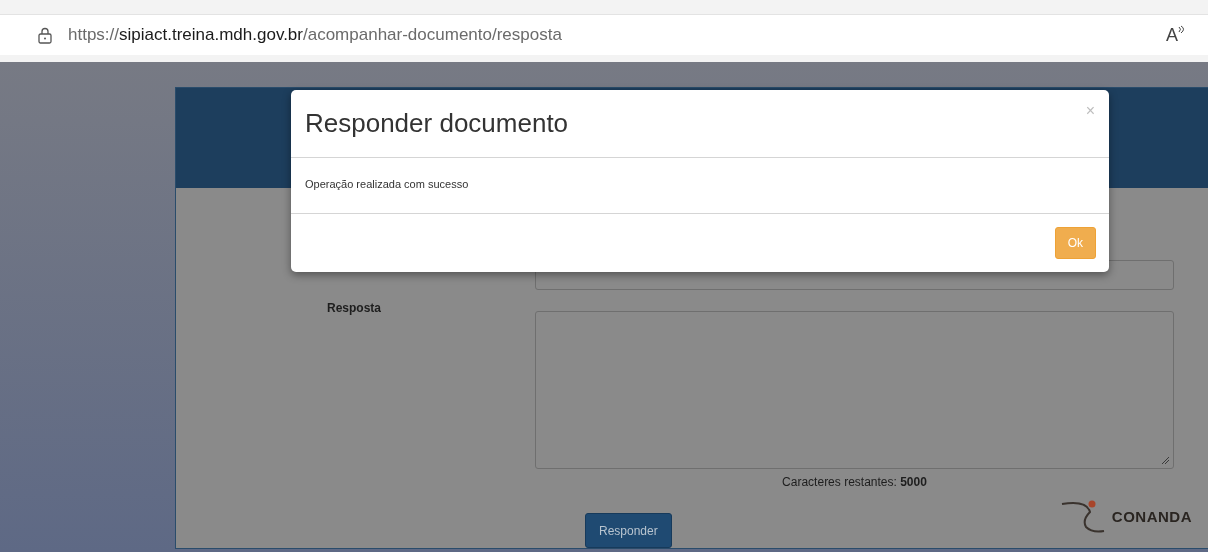 This screenshot has height=552, width=1208. What do you see at coordinates (854, 482) in the screenshot?
I see `character-counter: Caracteres restantes: 5000` at bounding box center [854, 482].